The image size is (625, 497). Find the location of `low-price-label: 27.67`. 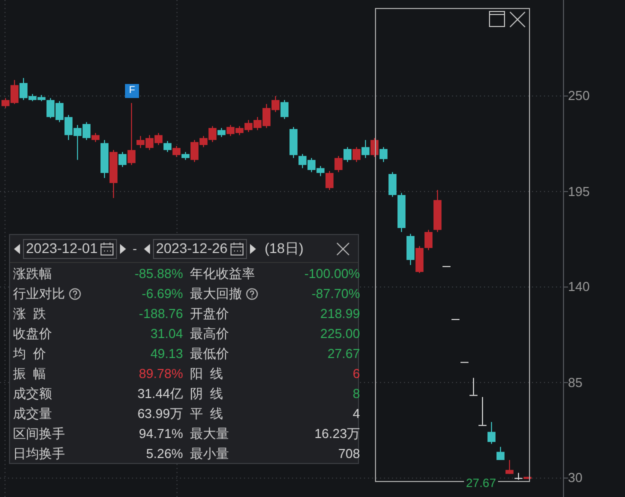

low-price-label: 27.67 is located at coordinates (481, 483).